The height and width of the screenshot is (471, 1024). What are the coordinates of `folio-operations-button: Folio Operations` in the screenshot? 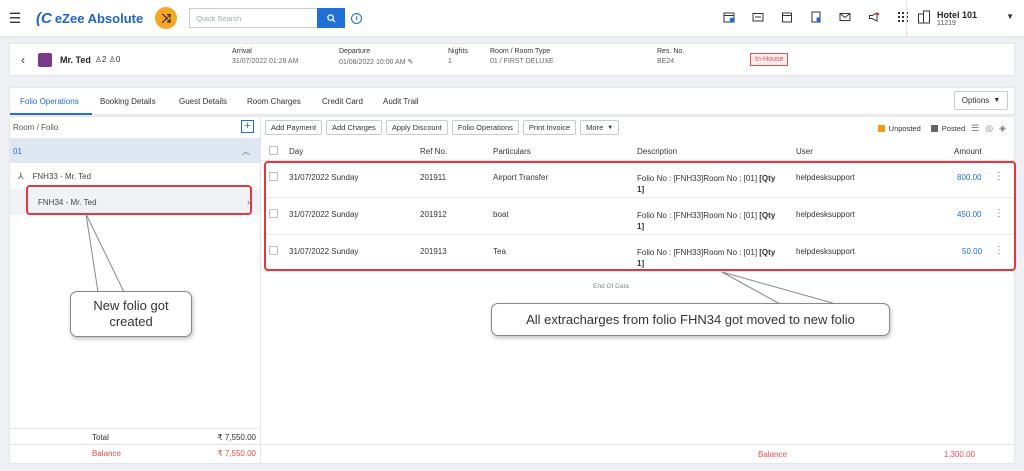 It's located at (485, 127).